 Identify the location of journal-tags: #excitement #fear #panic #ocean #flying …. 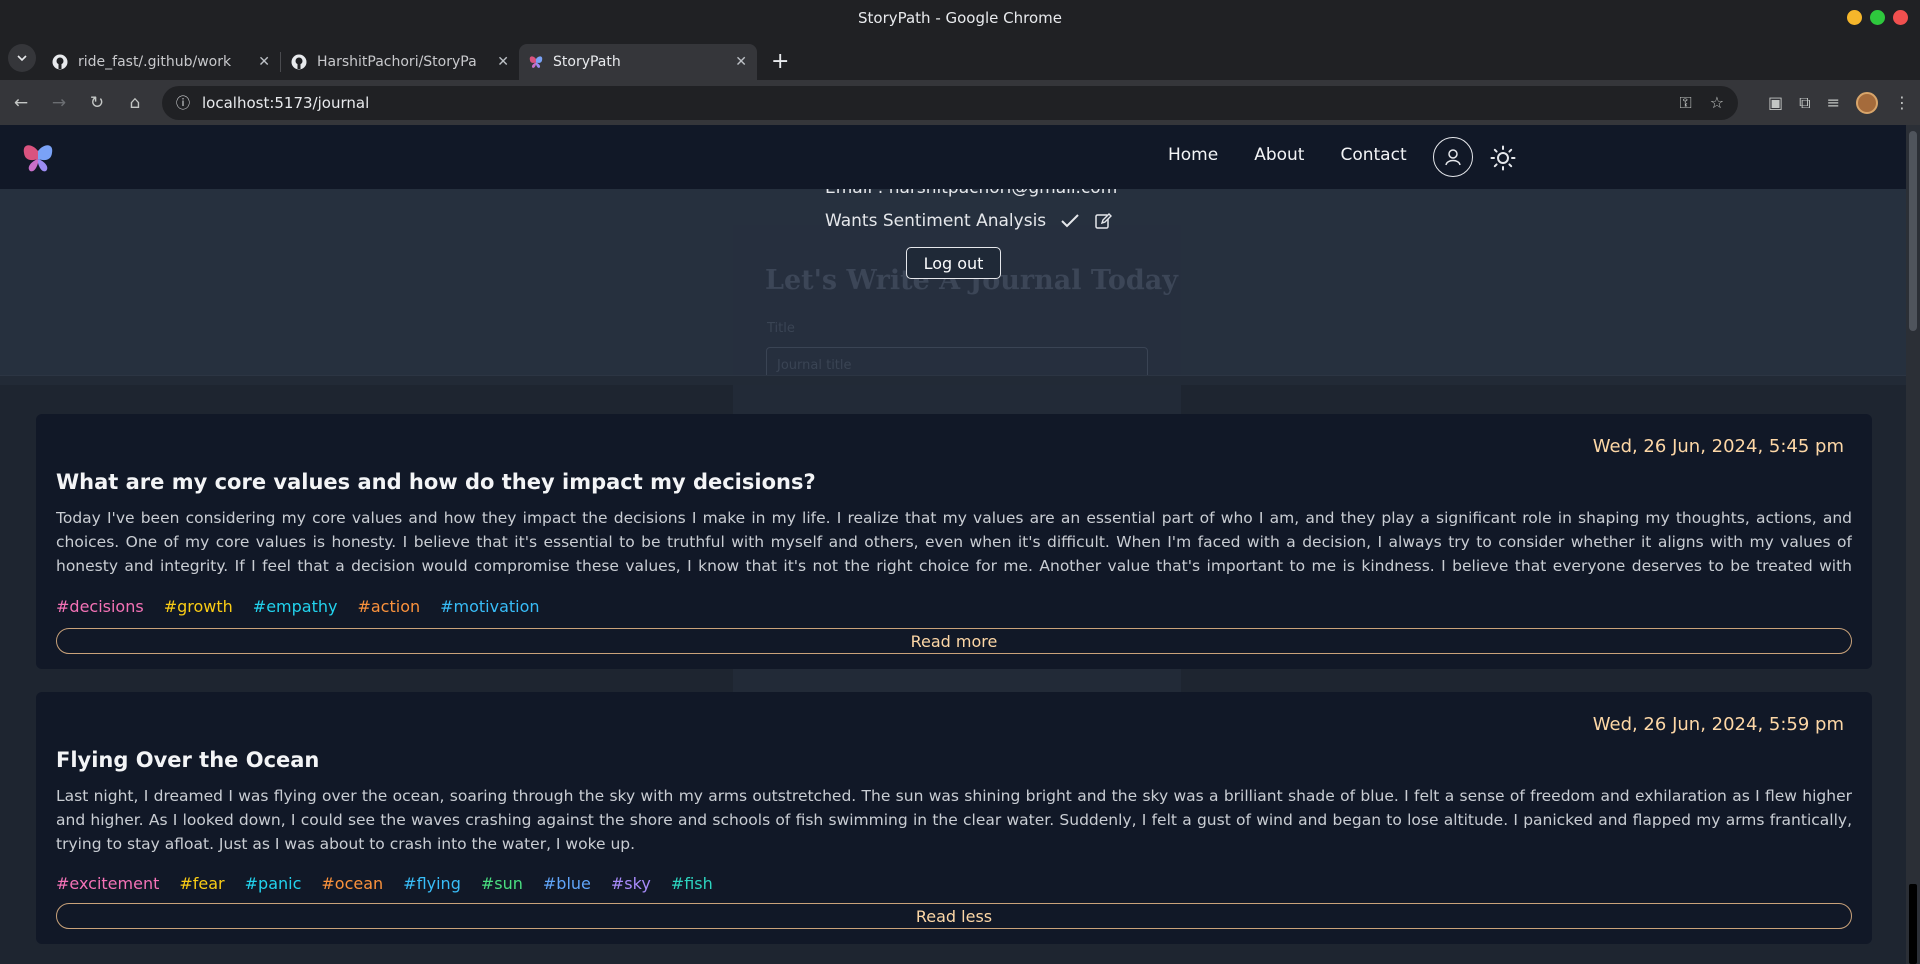
(384, 883).